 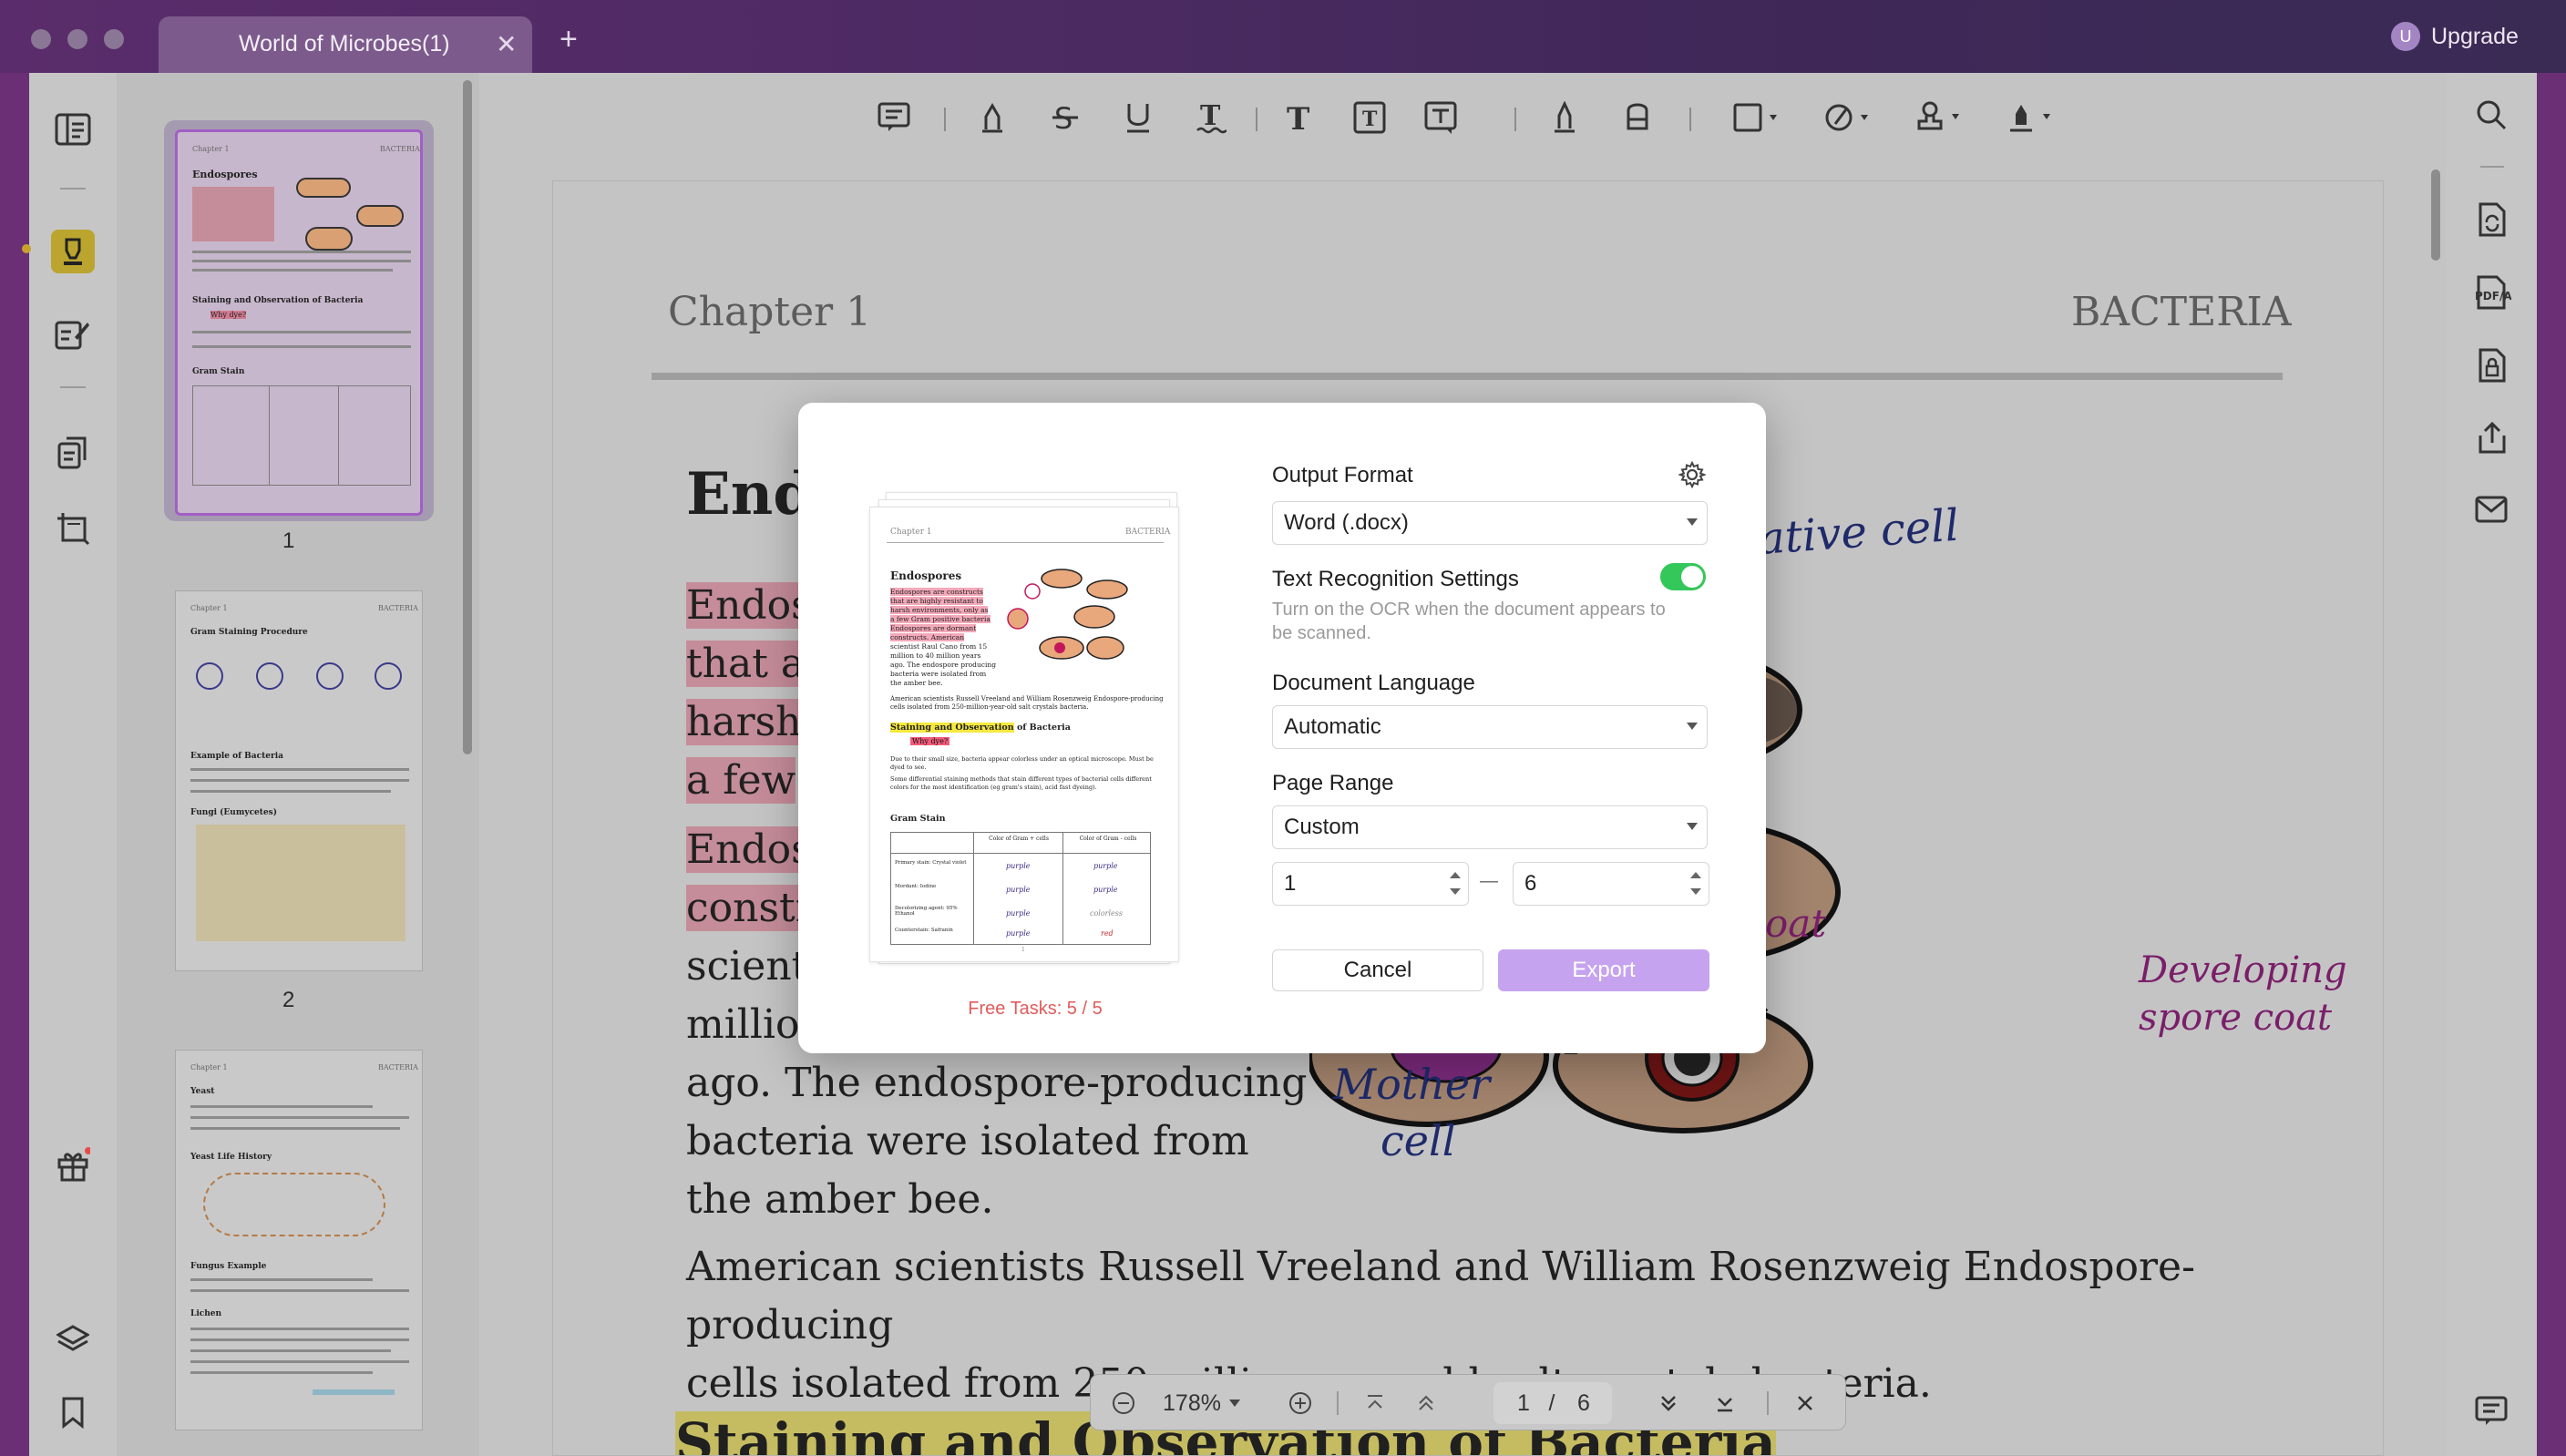 I want to click on active-indicator, so click(x=27, y=249).